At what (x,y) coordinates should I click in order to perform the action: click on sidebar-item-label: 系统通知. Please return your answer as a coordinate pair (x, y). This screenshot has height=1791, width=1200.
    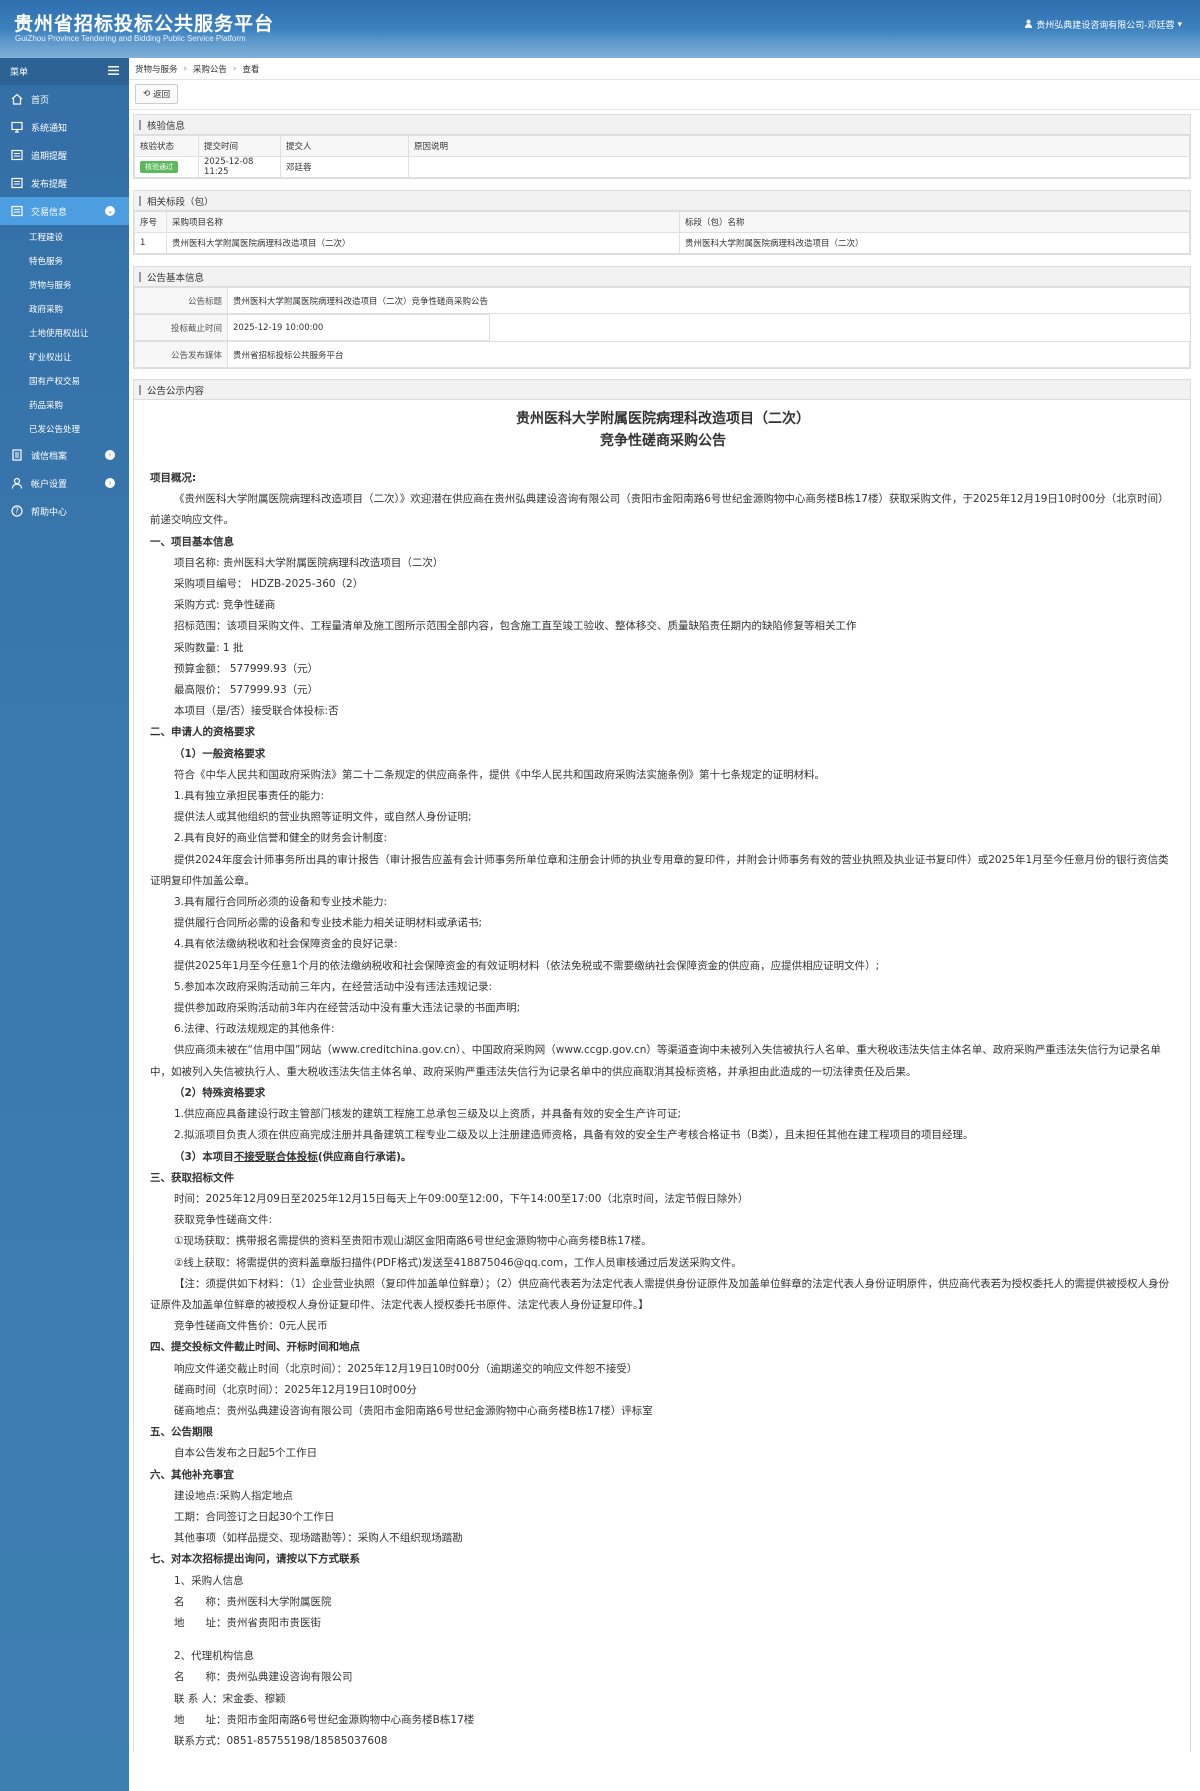
    Looking at the image, I should click on (49, 128).